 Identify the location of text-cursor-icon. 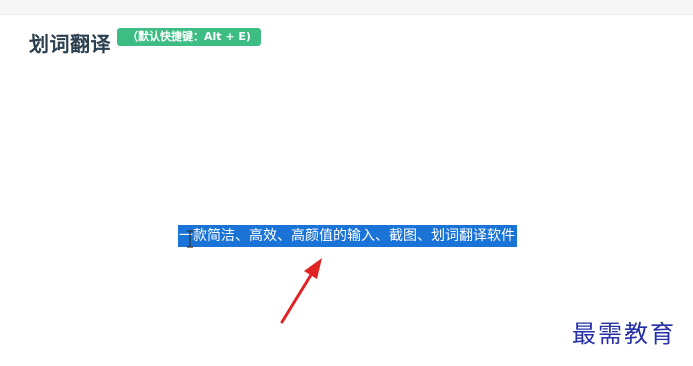
(190, 239).